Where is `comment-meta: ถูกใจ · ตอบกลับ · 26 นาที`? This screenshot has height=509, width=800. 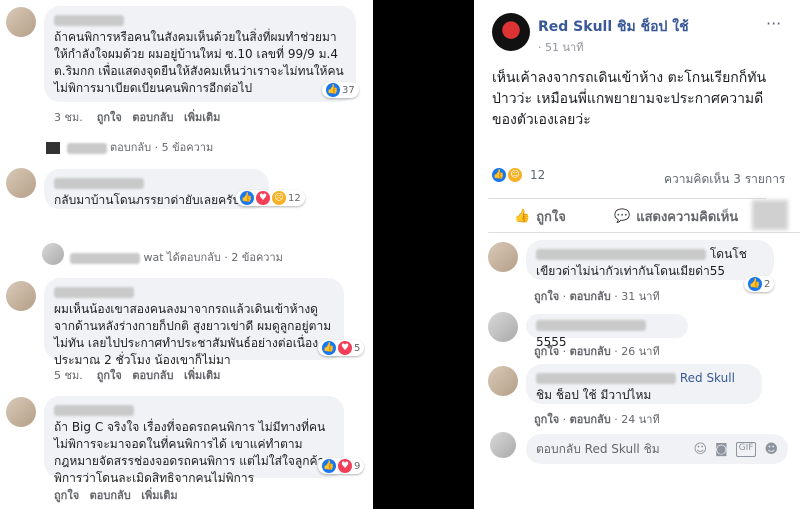
comment-meta: ถูกใจ · ตอบกลับ · 26 นาที is located at coordinates (597, 351).